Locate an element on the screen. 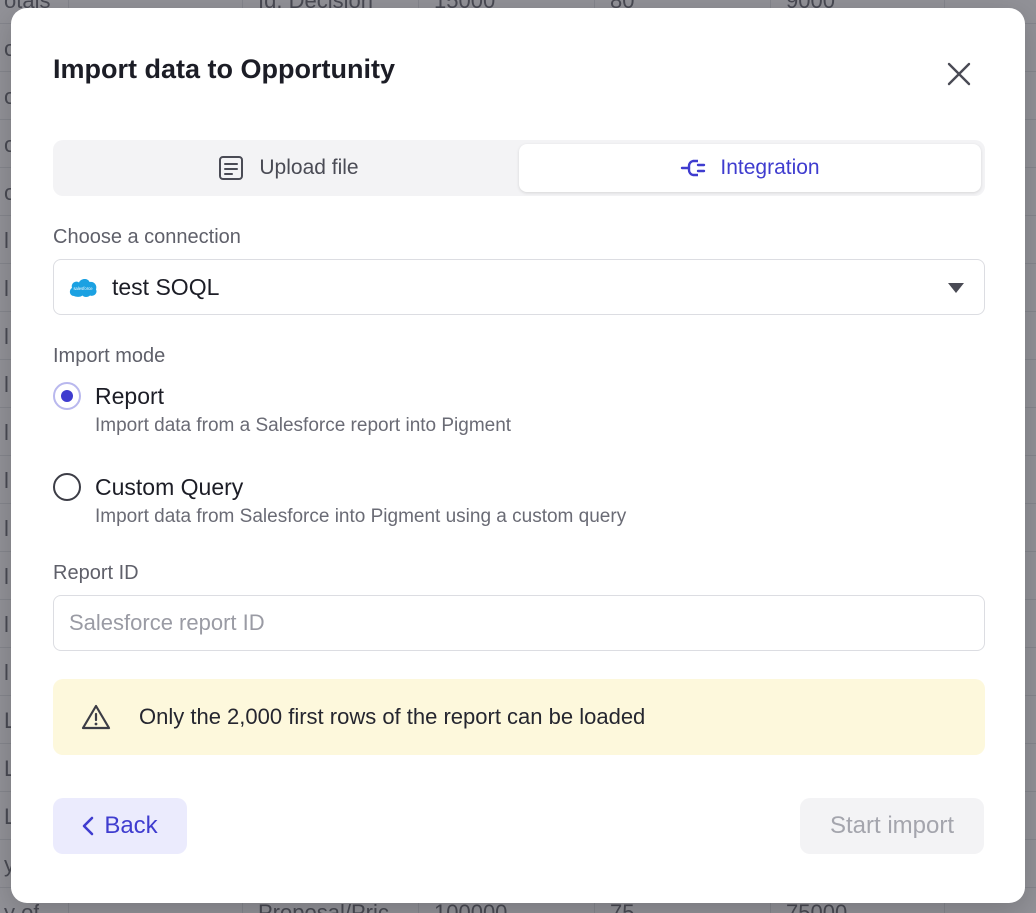 The image size is (1036, 913). document-icon is located at coordinates (231, 168).